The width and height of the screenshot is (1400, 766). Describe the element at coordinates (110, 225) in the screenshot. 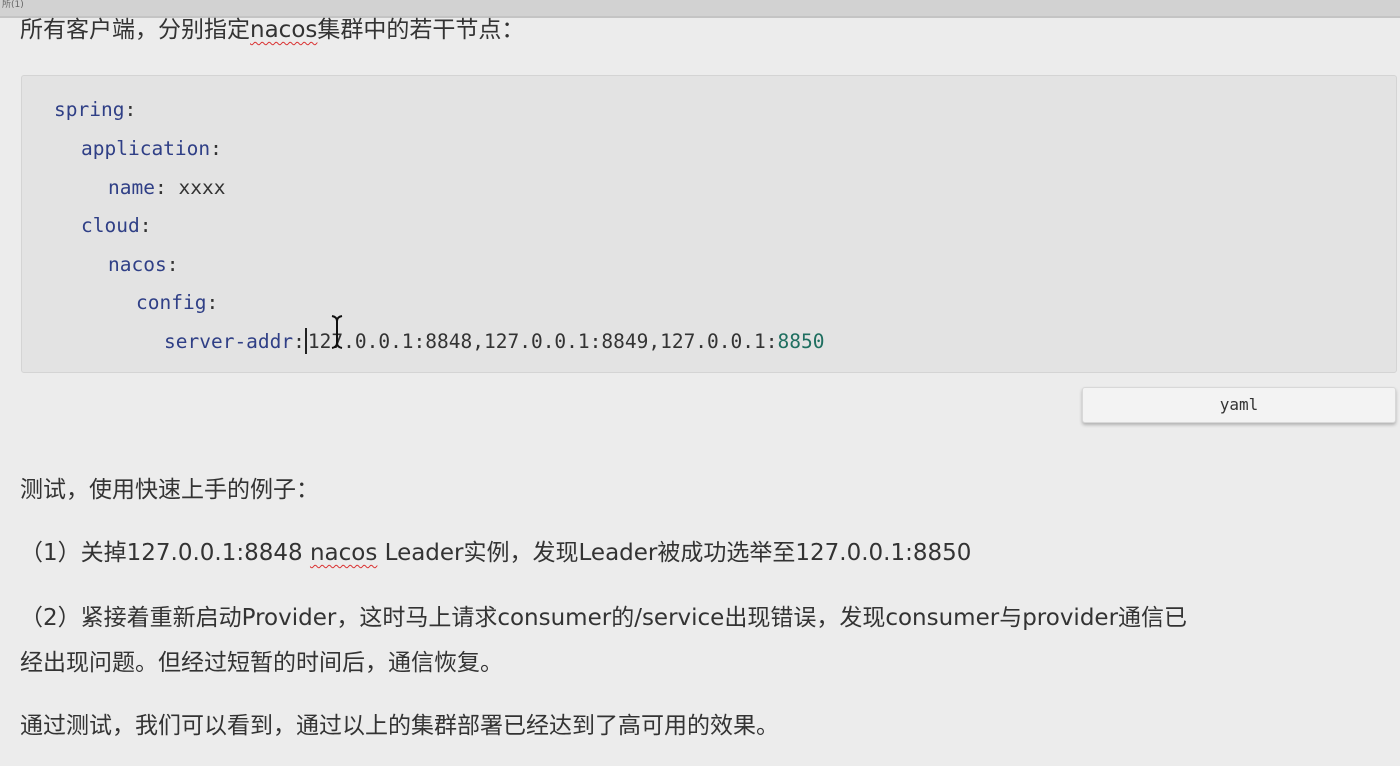

I see `code-key: cloud` at that location.